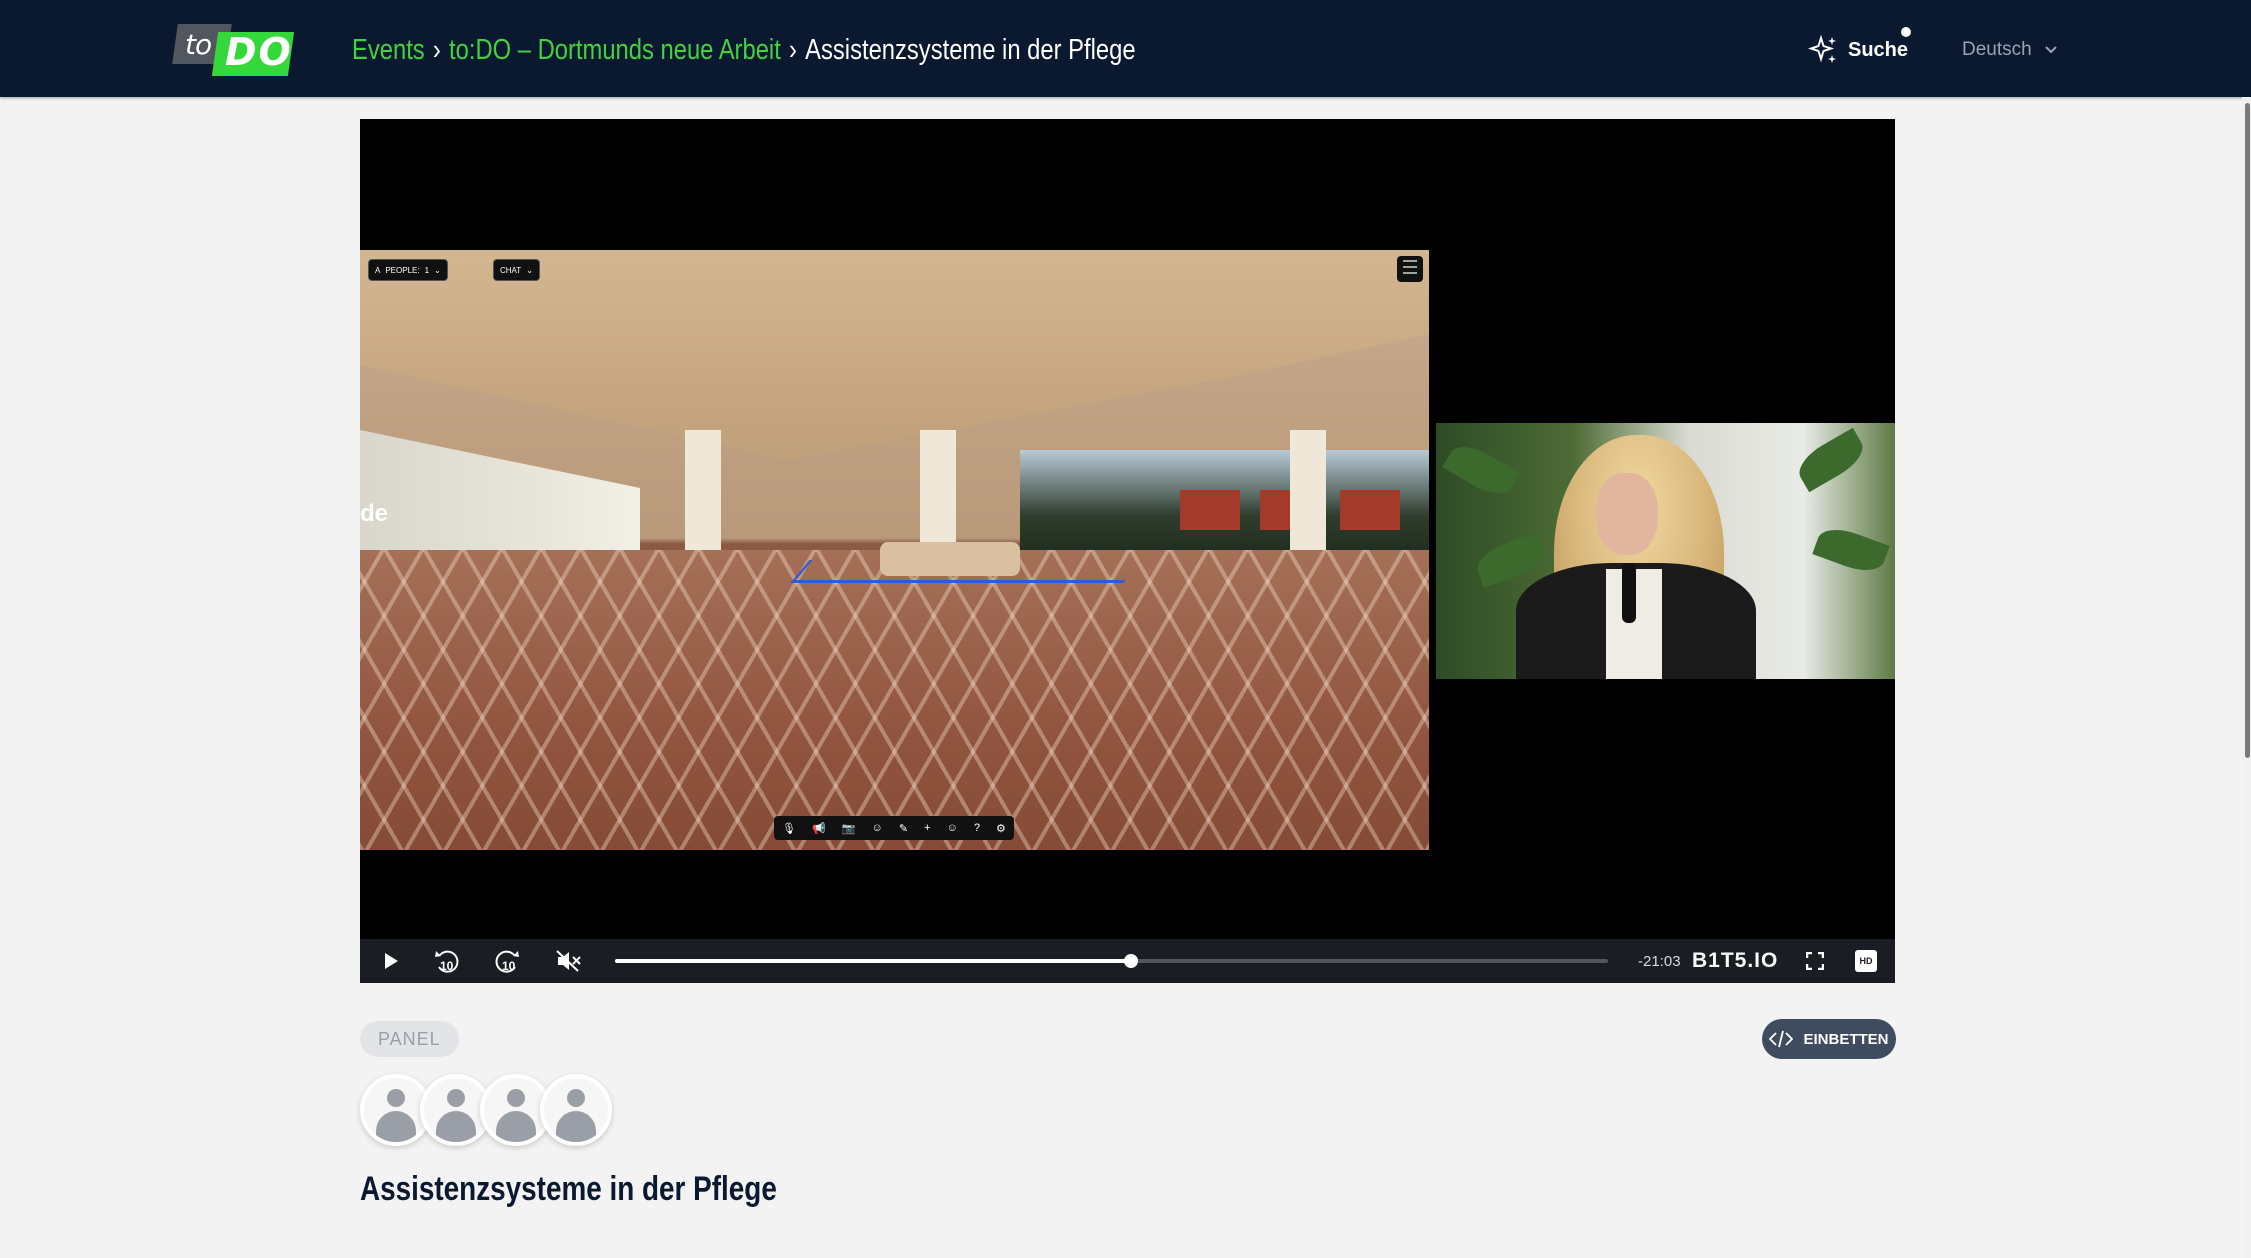 The height and width of the screenshot is (1258, 2251). What do you see at coordinates (378, 270) in the screenshot?
I see `avatar-icon: A` at bounding box center [378, 270].